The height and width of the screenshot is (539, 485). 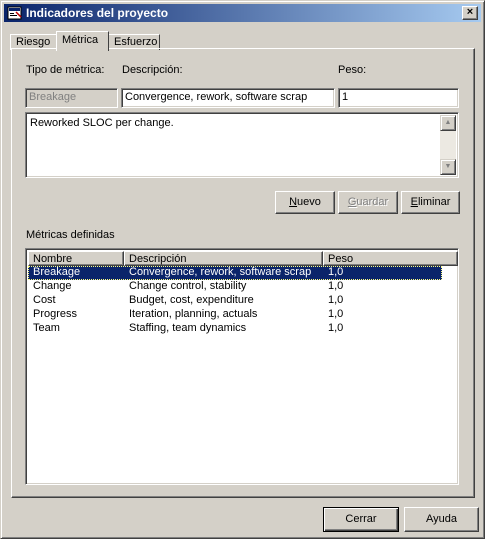 What do you see at coordinates (14, 13) in the screenshot?
I see `app-icon` at bounding box center [14, 13].